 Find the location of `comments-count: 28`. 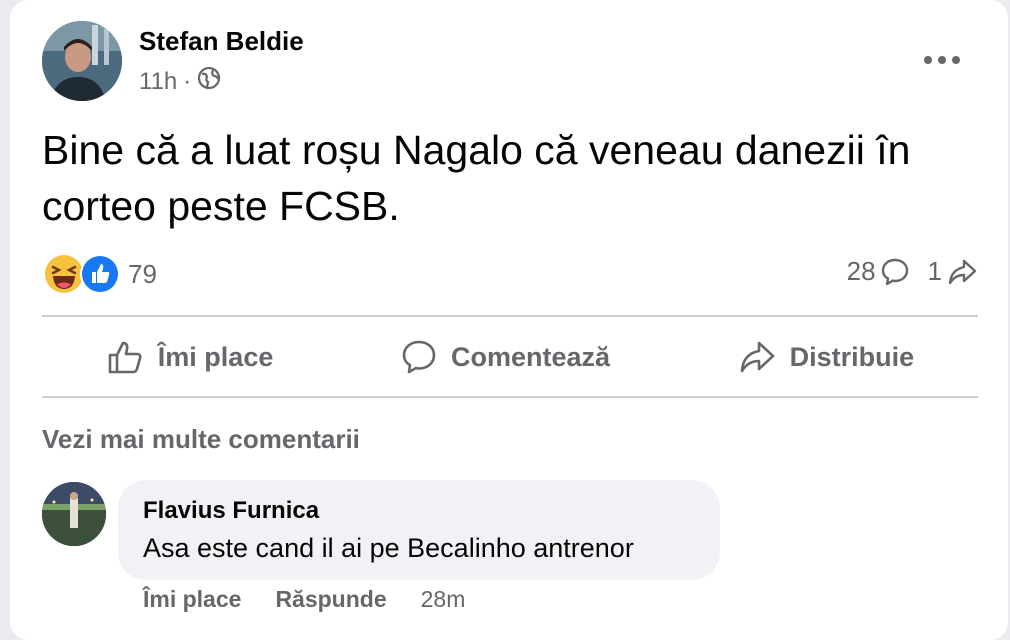

comments-count: 28 is located at coordinates (861, 271).